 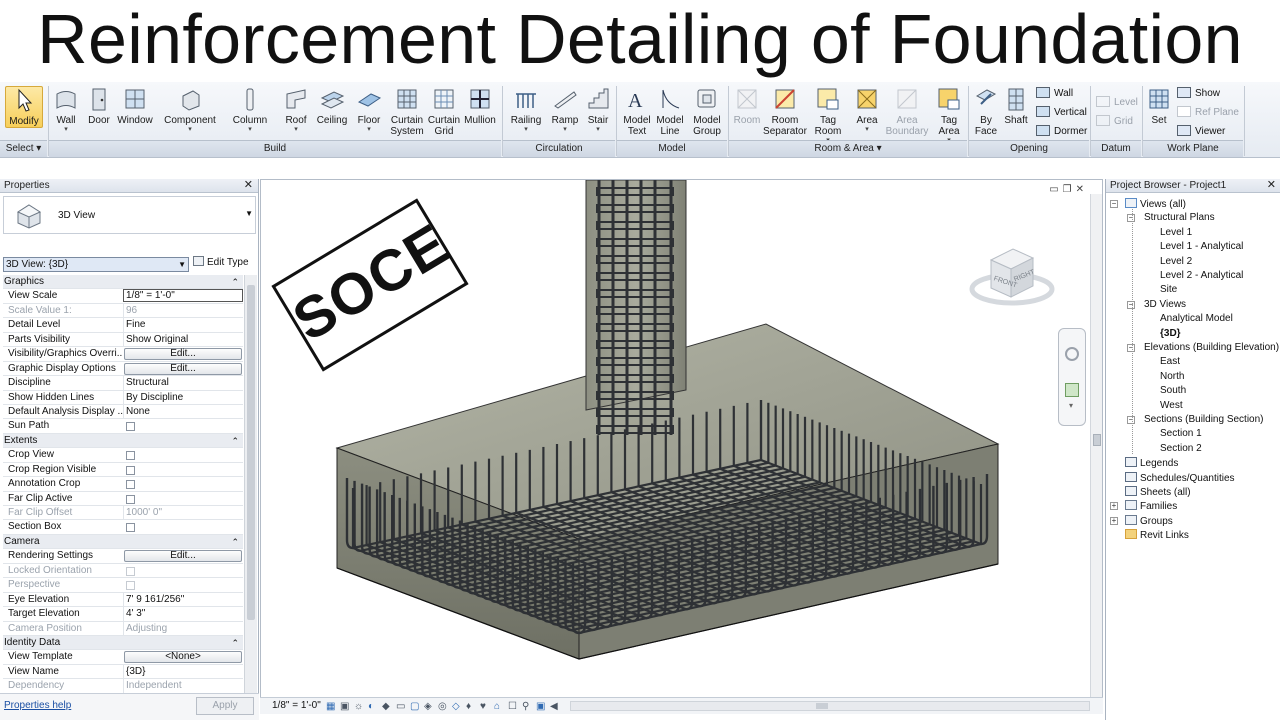 I want to click on property-row: Default Analysis Display ... None, so click(x=123, y=412).